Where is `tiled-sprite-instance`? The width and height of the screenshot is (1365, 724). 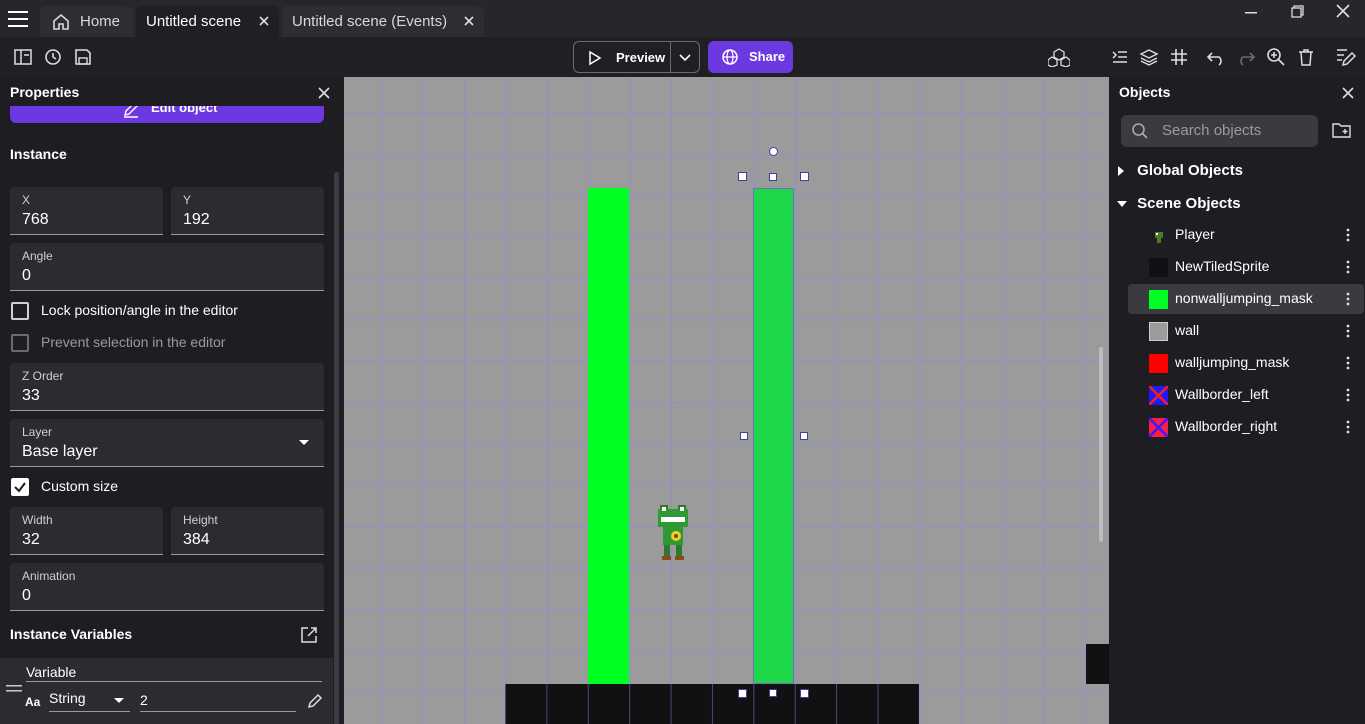
tiled-sprite-instance is located at coordinates (712, 704).